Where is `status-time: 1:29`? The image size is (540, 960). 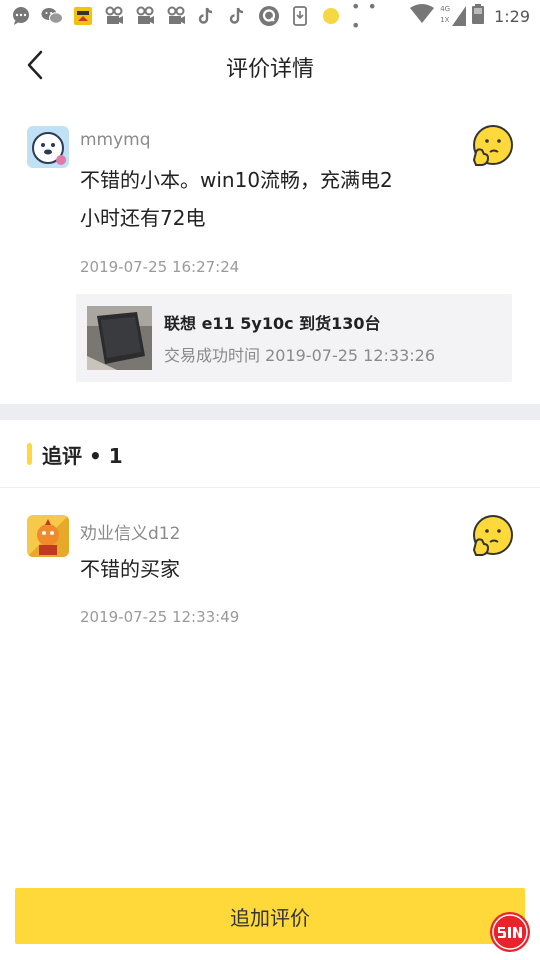 status-time: 1:29 is located at coordinates (512, 16).